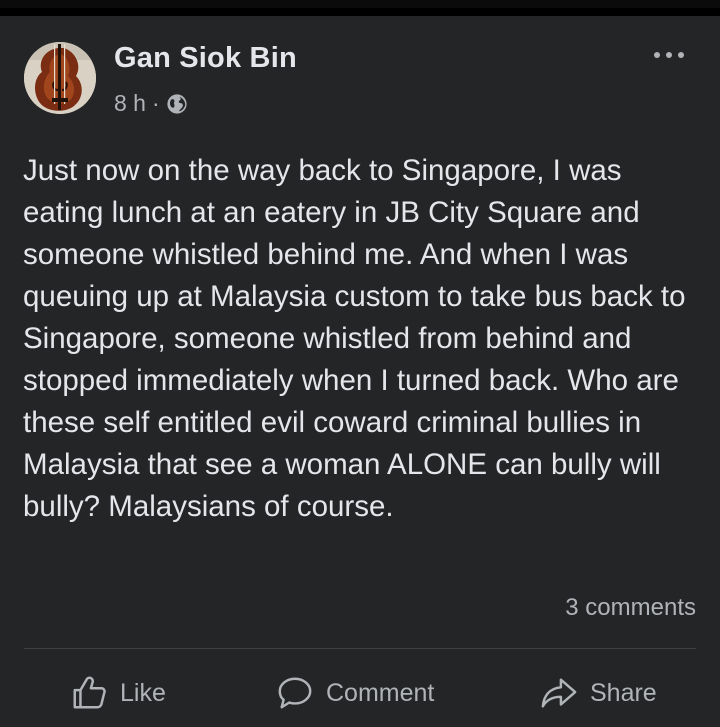  I want to click on globe-icon, so click(177, 104).